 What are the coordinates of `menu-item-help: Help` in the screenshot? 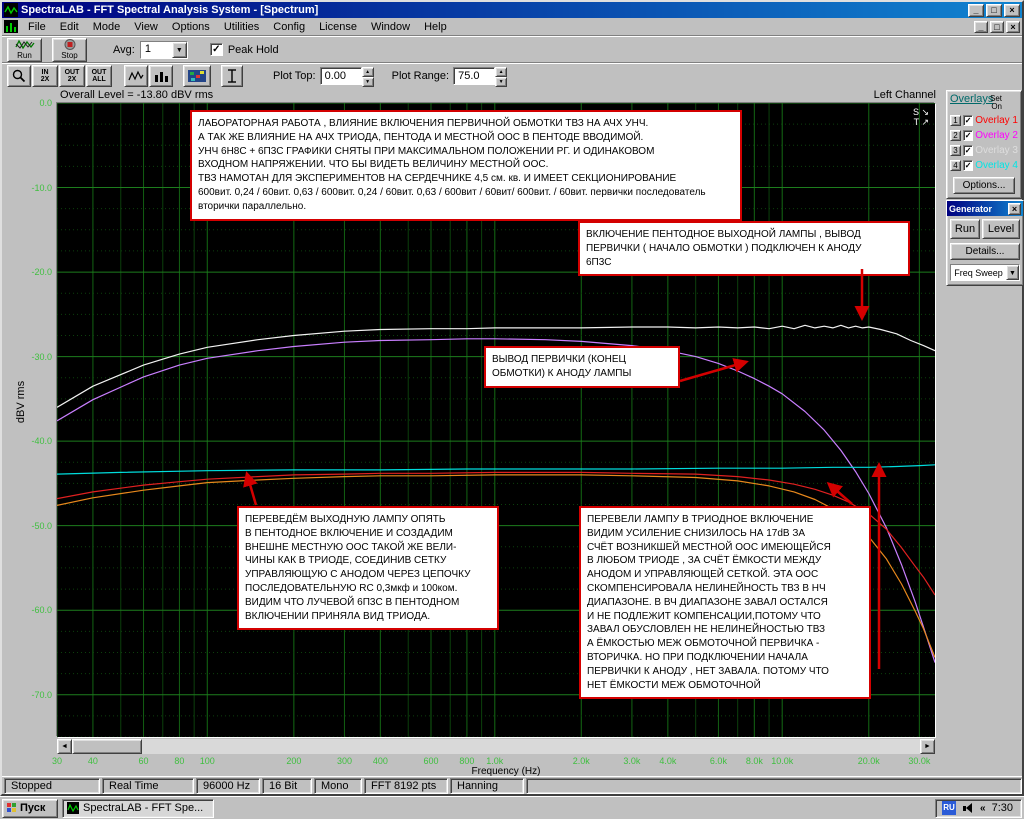 It's located at (435, 27).